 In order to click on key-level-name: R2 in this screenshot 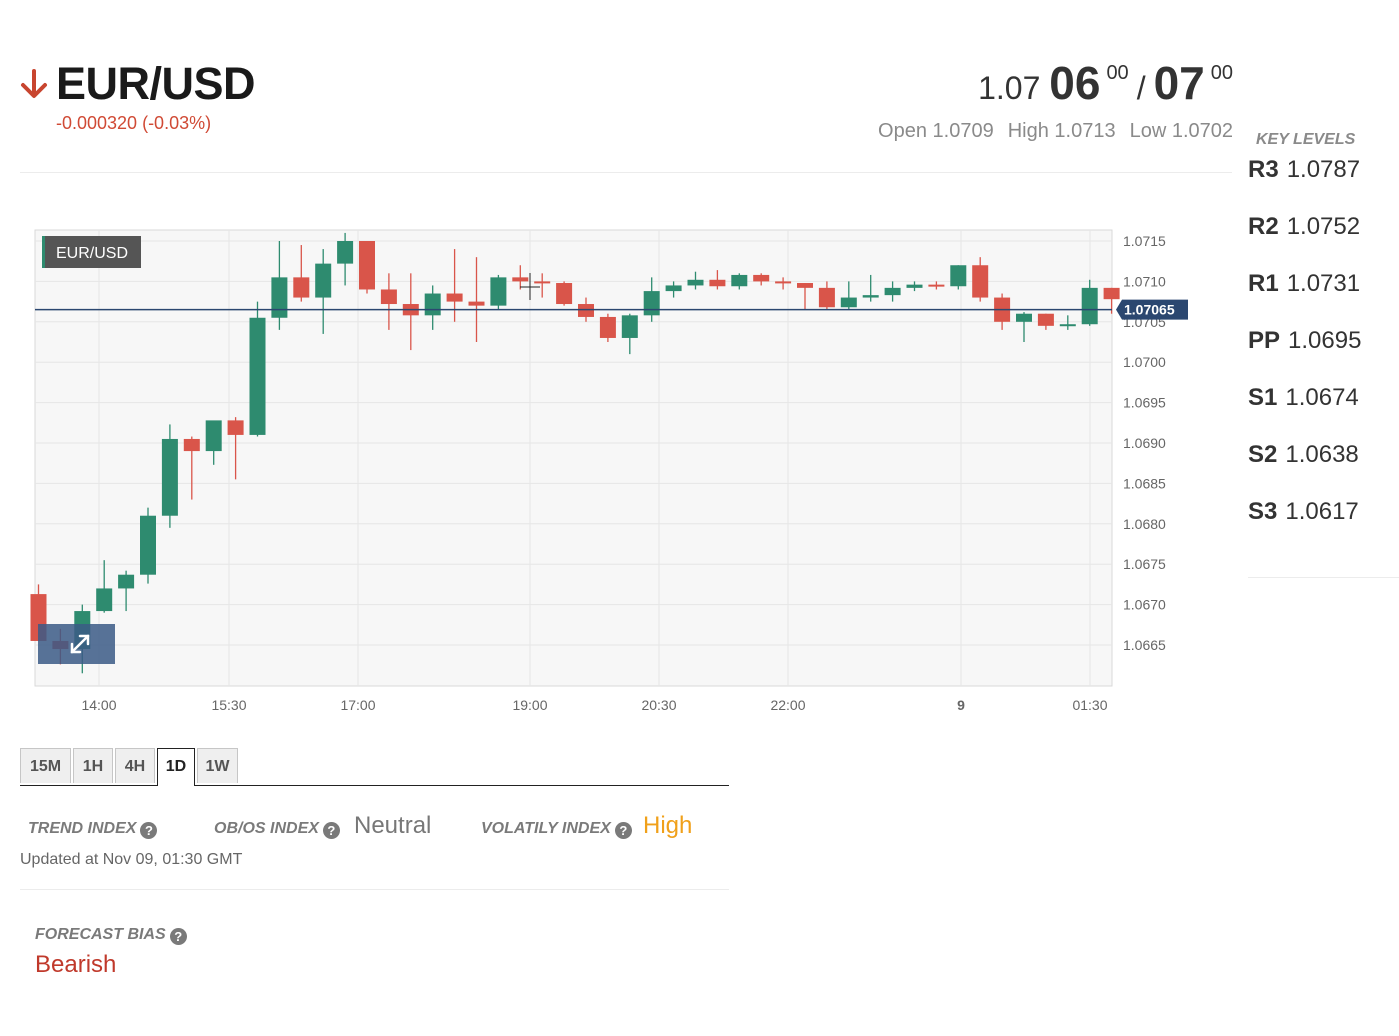, I will do `click(1263, 226)`.